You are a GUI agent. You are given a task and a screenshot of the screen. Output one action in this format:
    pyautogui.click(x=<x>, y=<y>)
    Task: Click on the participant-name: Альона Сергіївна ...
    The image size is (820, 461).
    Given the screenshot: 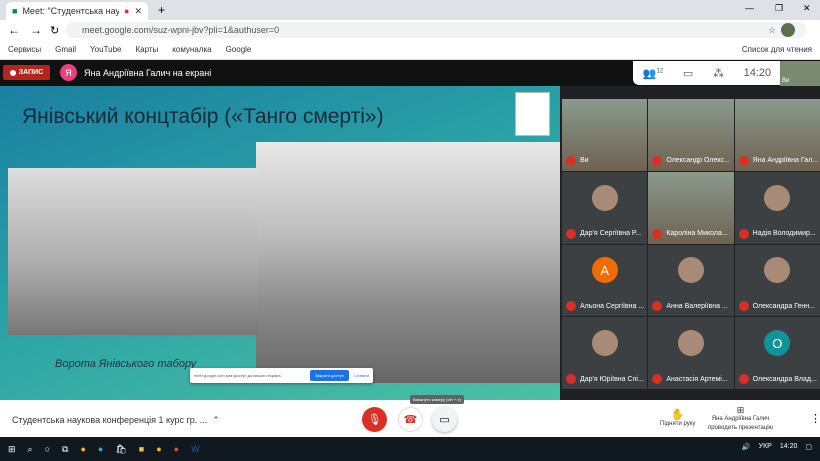 What is the action you would take?
    pyautogui.click(x=605, y=306)
    